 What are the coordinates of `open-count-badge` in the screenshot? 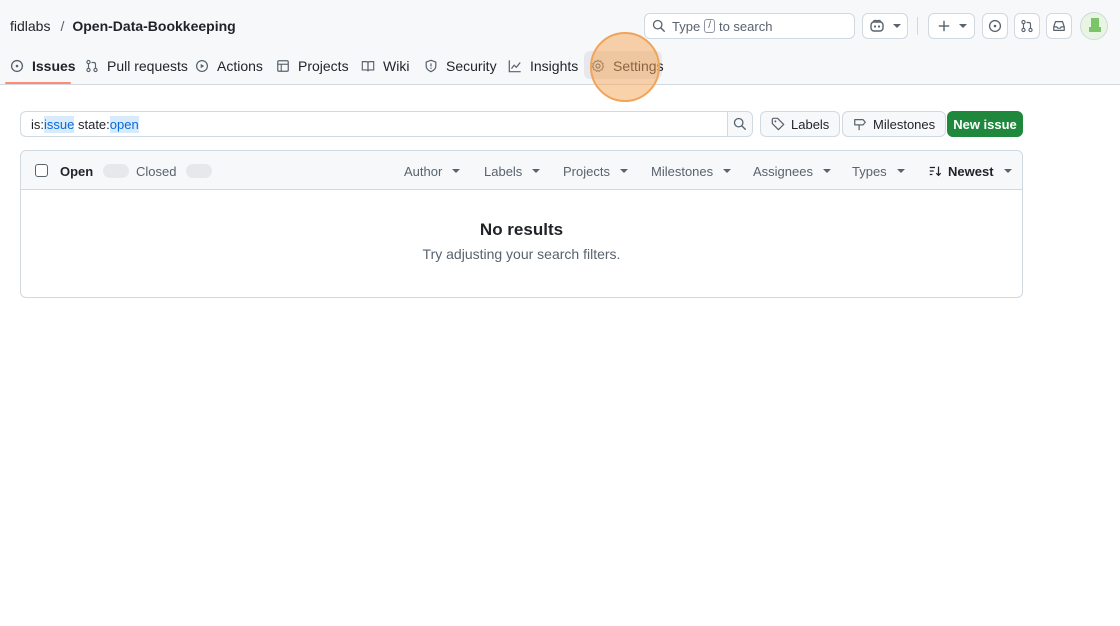 It's located at (116, 171).